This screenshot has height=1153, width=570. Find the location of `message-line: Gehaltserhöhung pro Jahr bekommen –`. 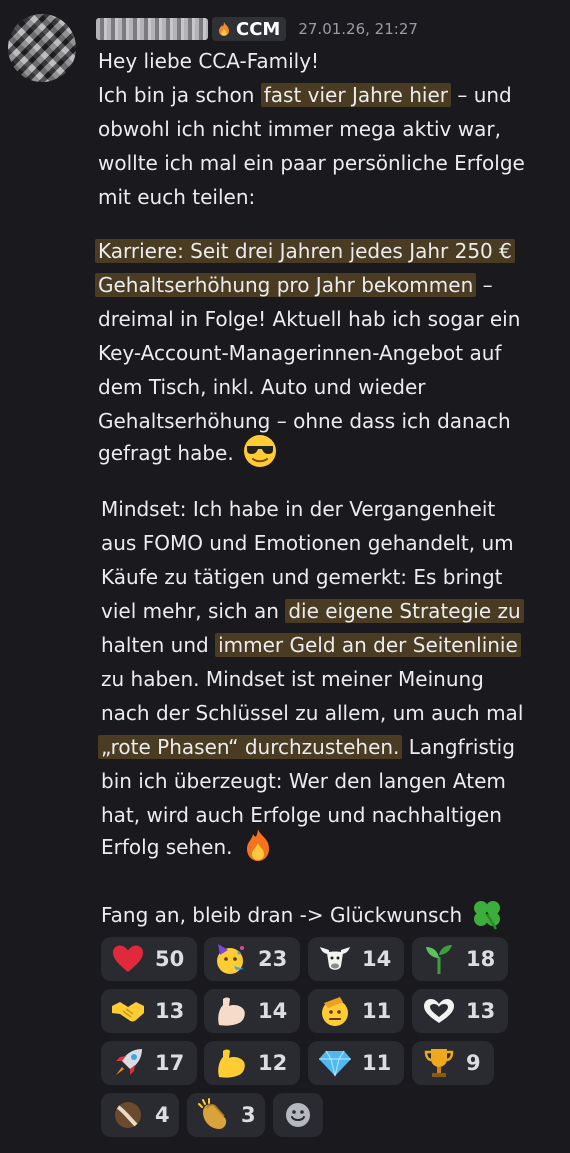

message-line: Gehaltserhöhung pro Jahr bekommen – is located at coordinates (294, 285).